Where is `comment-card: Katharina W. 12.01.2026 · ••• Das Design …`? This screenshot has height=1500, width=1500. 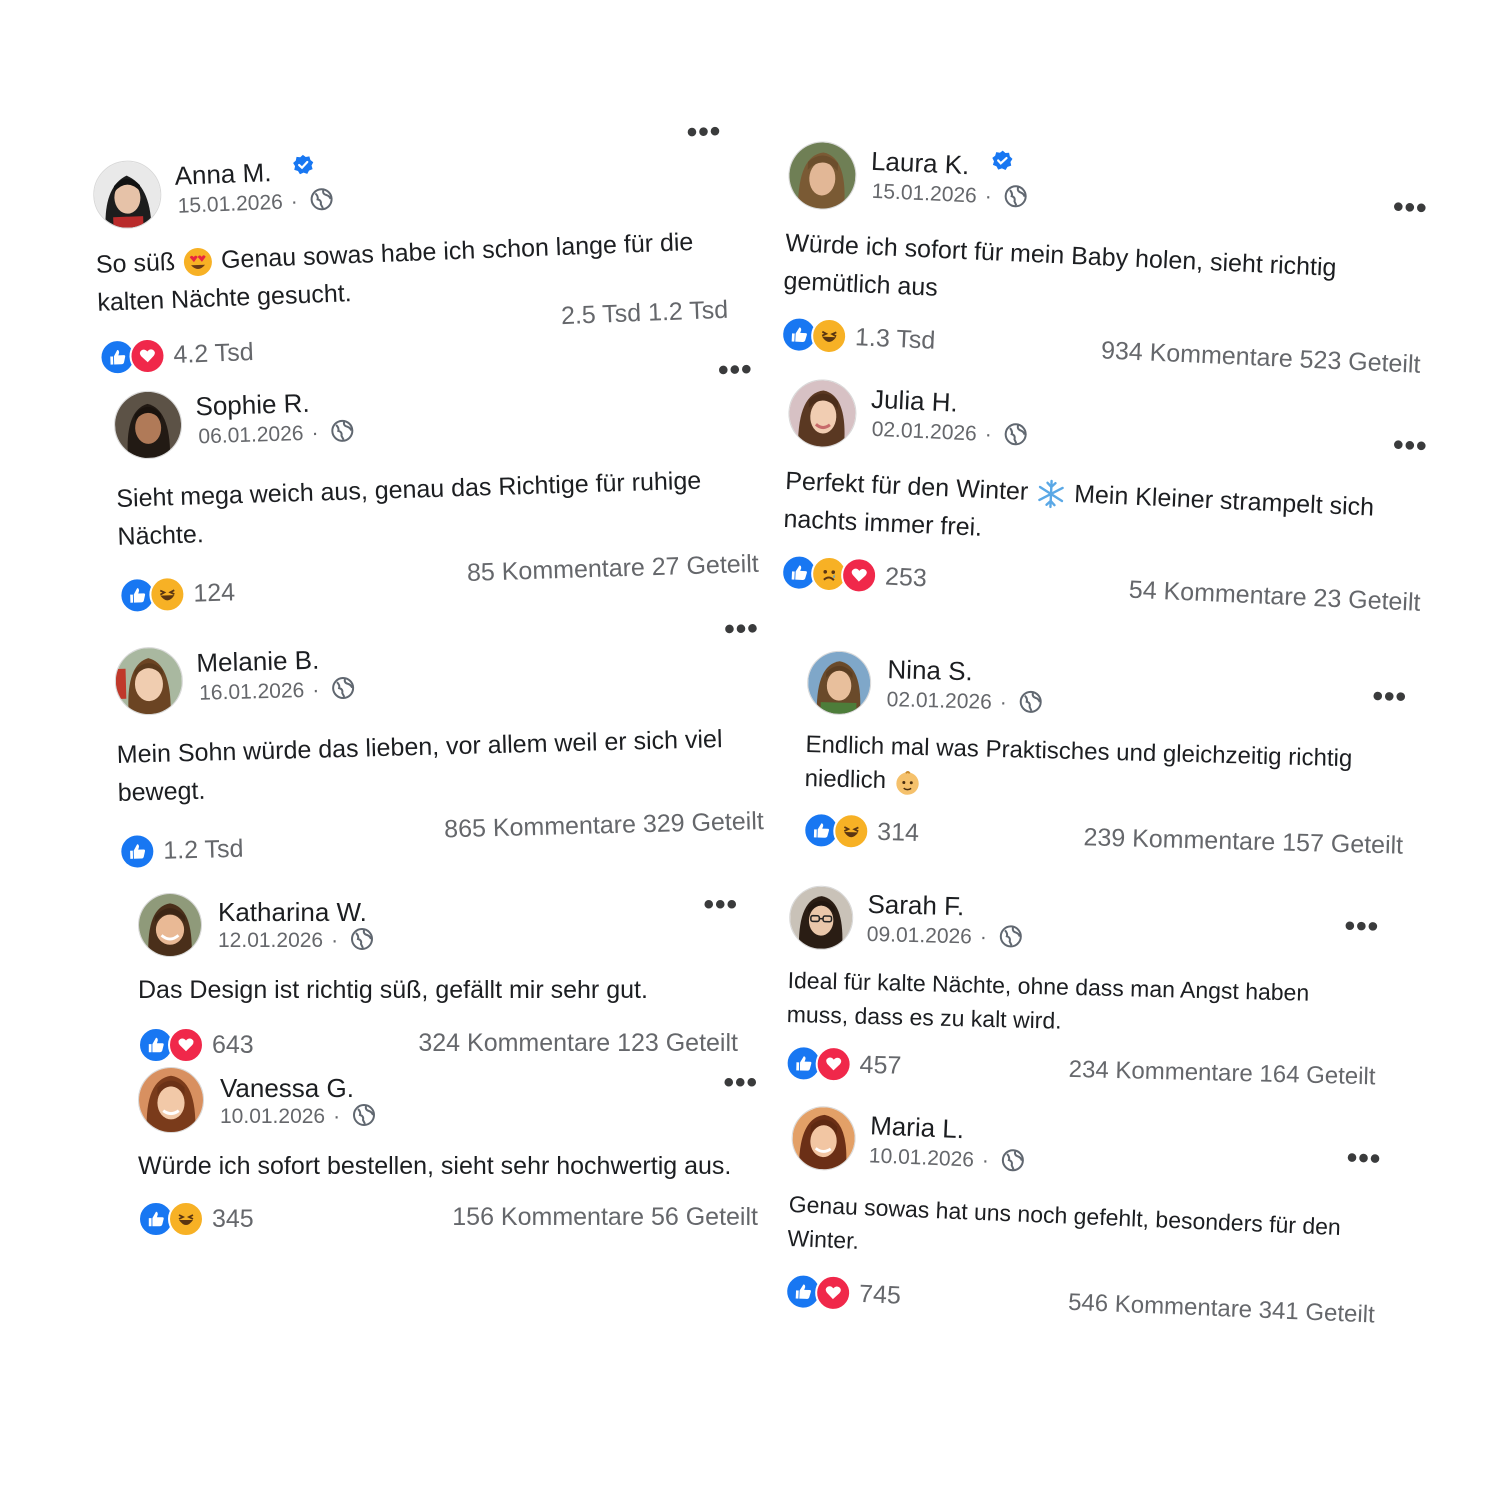 comment-card: Katharina W. 12.01.2026 · ••• Das Design … is located at coordinates (438, 980).